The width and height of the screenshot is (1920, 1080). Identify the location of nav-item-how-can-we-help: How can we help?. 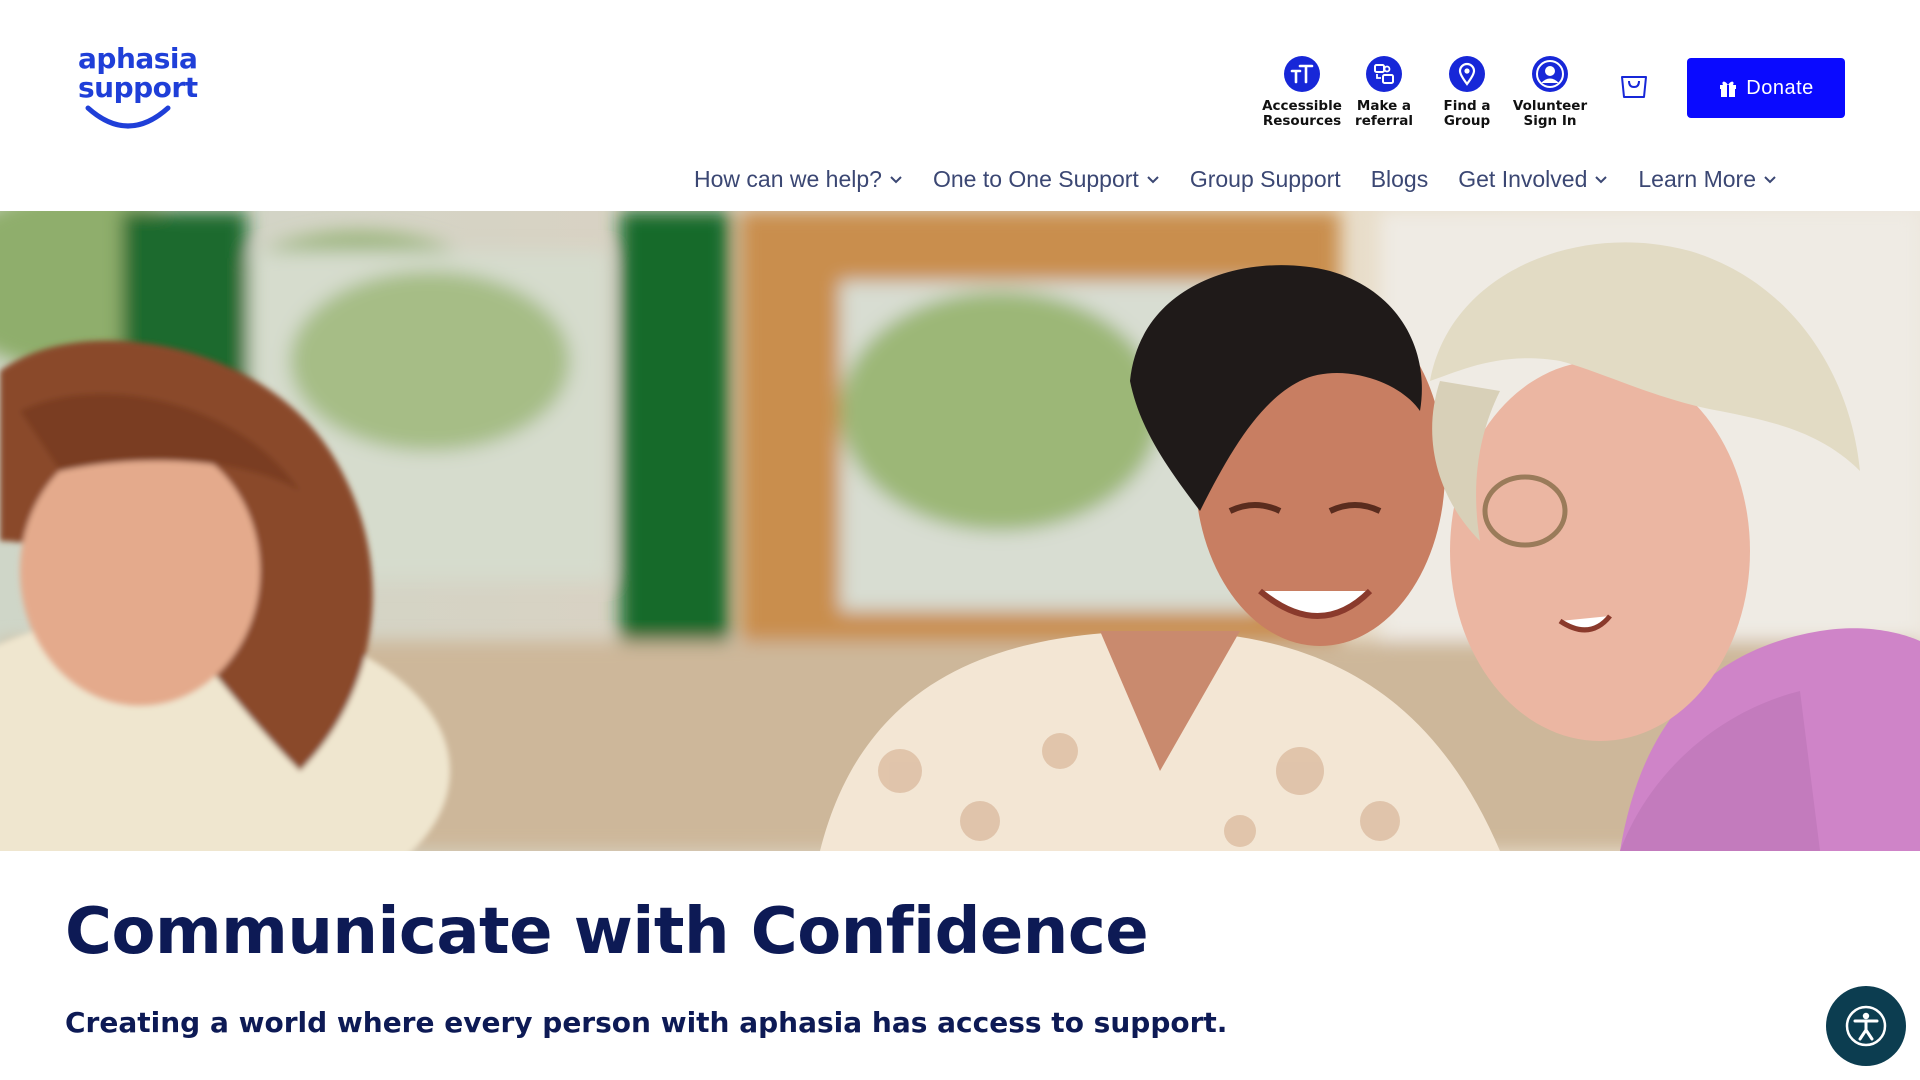
(798, 179).